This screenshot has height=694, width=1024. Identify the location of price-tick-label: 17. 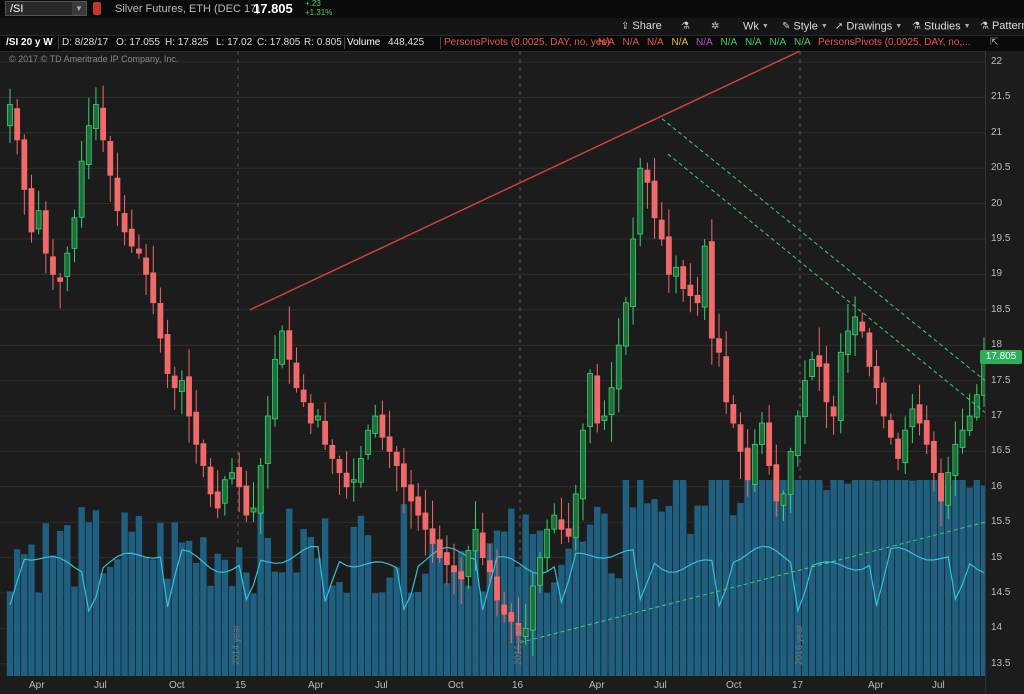
(997, 415).